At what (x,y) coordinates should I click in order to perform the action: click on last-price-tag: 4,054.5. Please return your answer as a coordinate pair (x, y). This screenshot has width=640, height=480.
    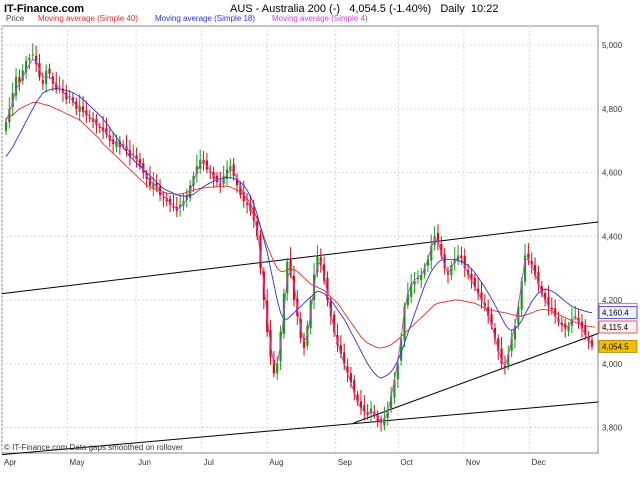
    Looking at the image, I should click on (615, 346).